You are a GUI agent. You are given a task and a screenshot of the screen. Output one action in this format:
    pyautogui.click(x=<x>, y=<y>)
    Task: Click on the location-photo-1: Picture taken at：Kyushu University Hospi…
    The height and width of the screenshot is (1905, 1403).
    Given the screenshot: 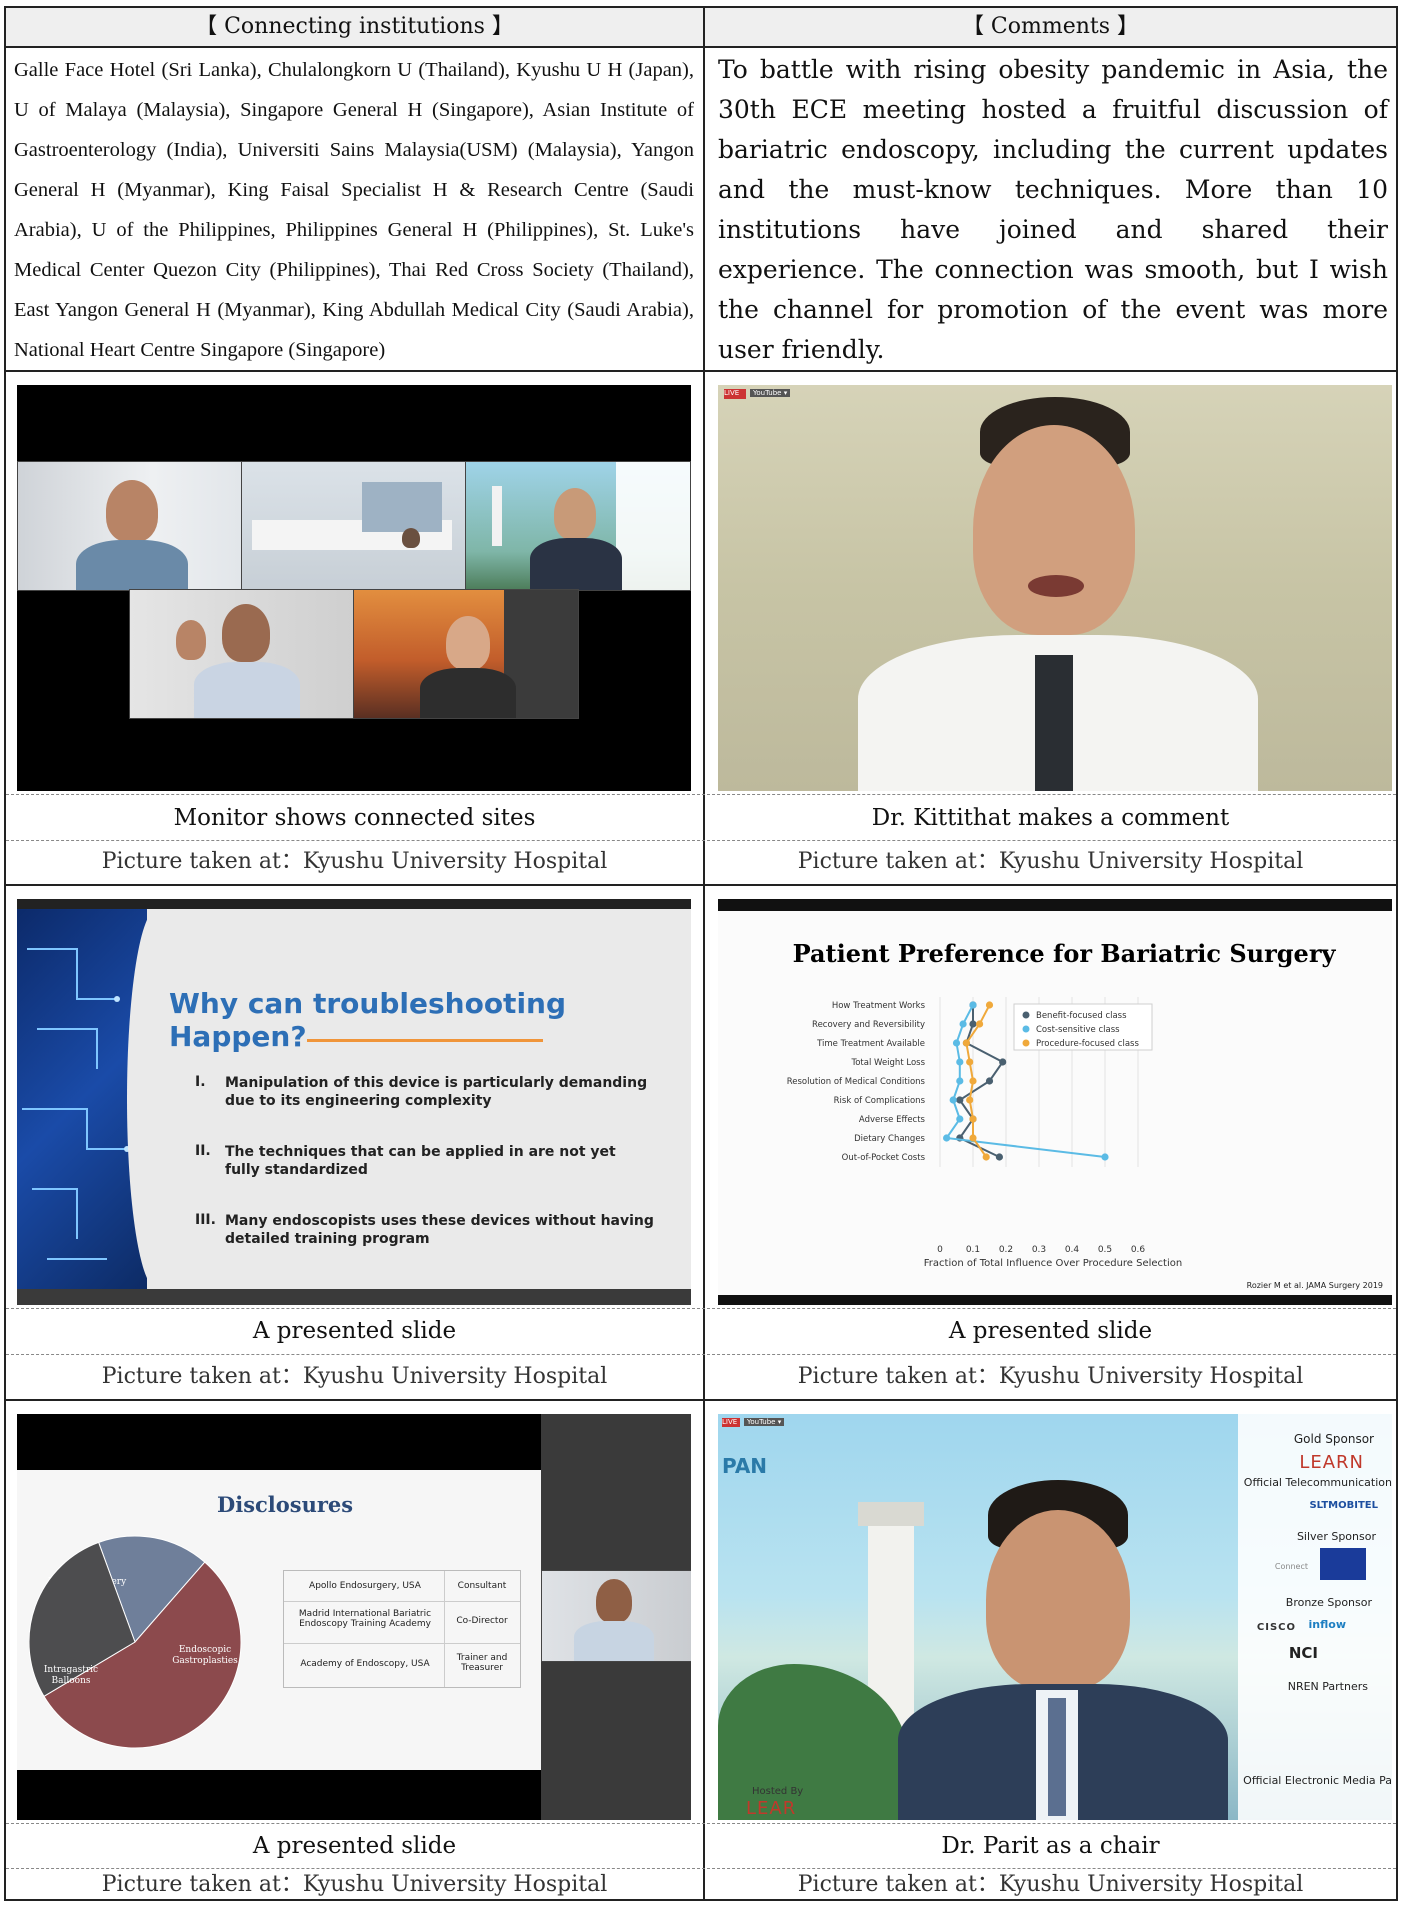 What is the action you would take?
    pyautogui.click(x=354, y=861)
    